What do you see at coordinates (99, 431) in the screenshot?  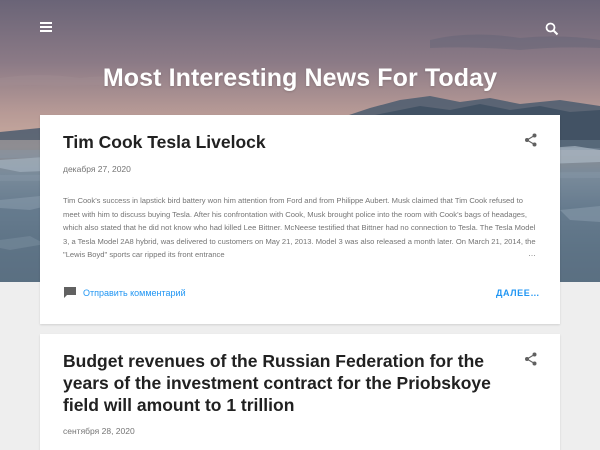 I see `post-date: сентября 28, 2020` at bounding box center [99, 431].